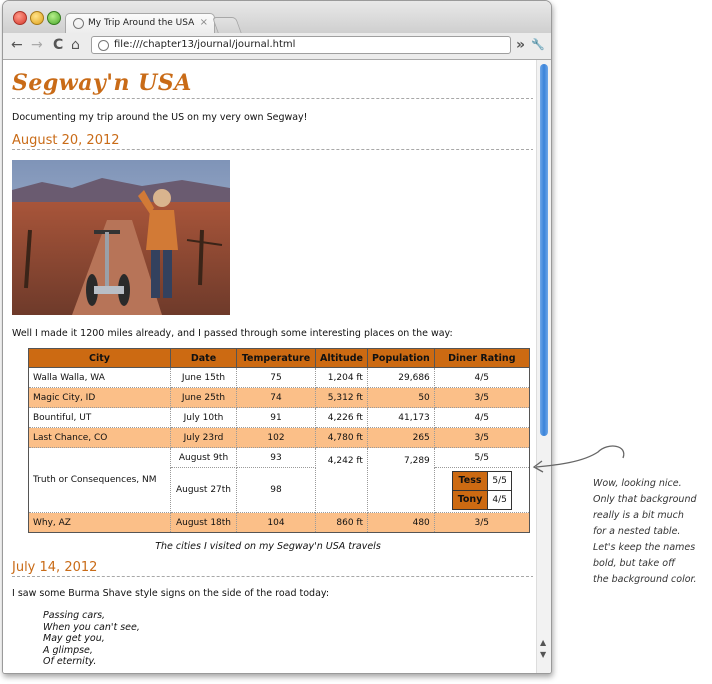 This screenshot has width=712, height=684. What do you see at coordinates (58, 45) in the screenshot?
I see `reload-icon: C` at bounding box center [58, 45].